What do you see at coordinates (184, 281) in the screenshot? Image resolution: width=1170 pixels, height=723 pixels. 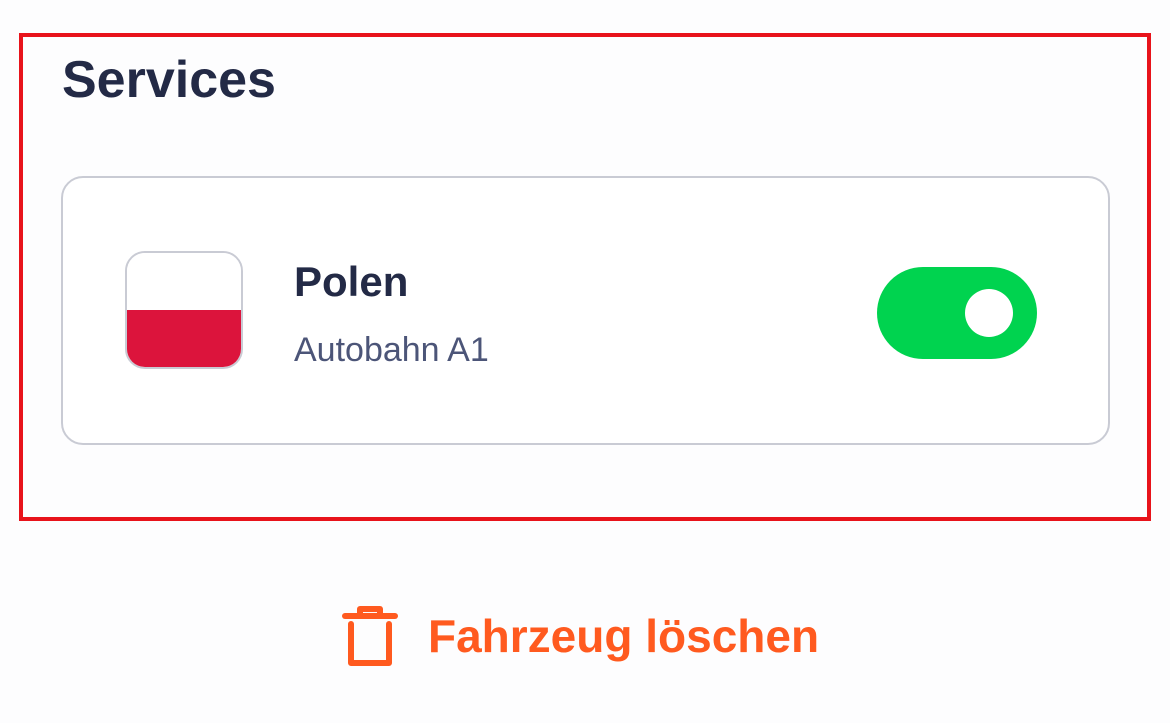 I see `flag-white-stripe` at bounding box center [184, 281].